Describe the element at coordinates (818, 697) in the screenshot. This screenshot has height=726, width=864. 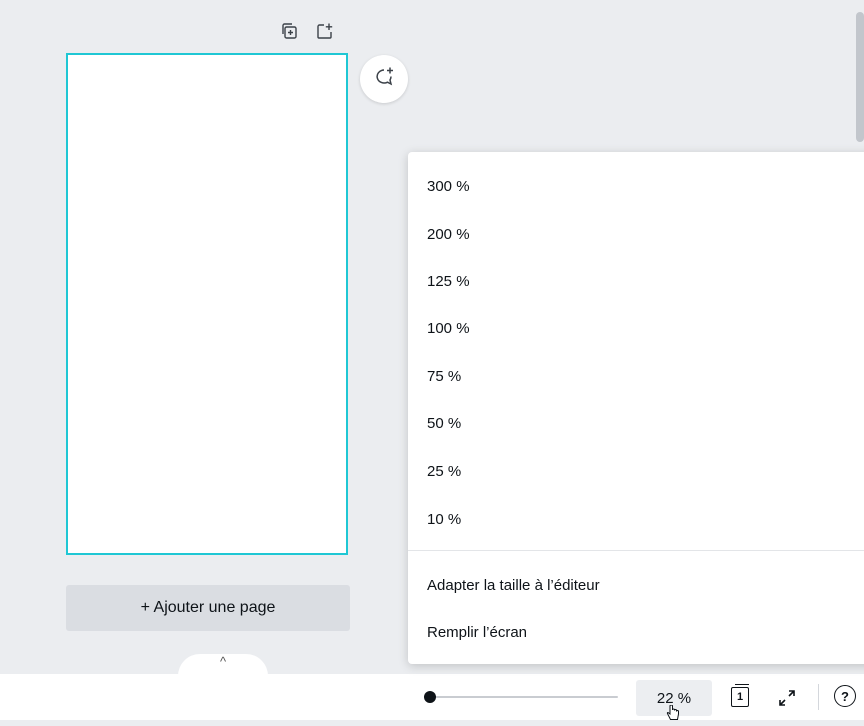
I see `footer-divider` at that location.